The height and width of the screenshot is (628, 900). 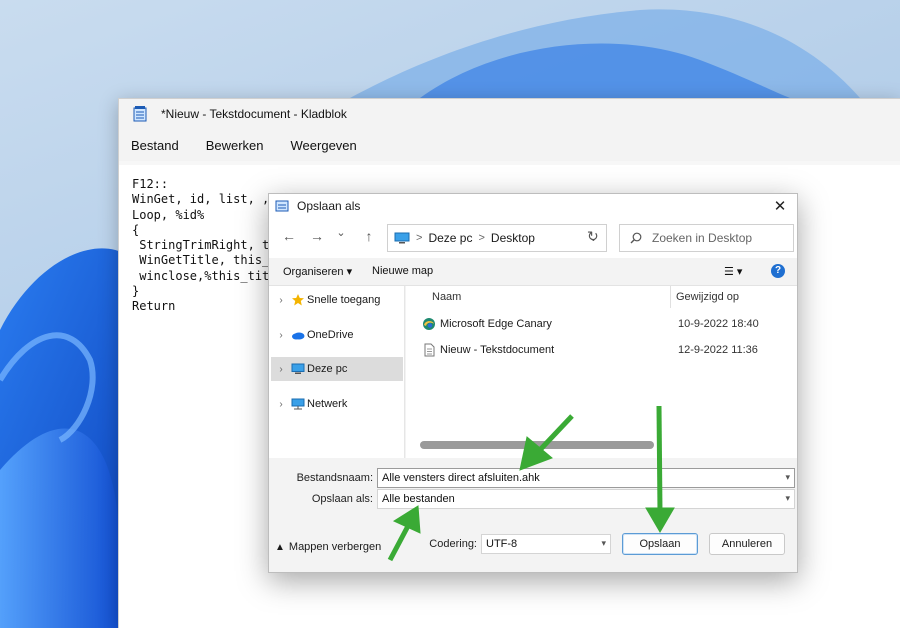 What do you see at coordinates (718, 350) in the screenshot?
I see `file-date: 12-9-2022 11:36` at bounding box center [718, 350].